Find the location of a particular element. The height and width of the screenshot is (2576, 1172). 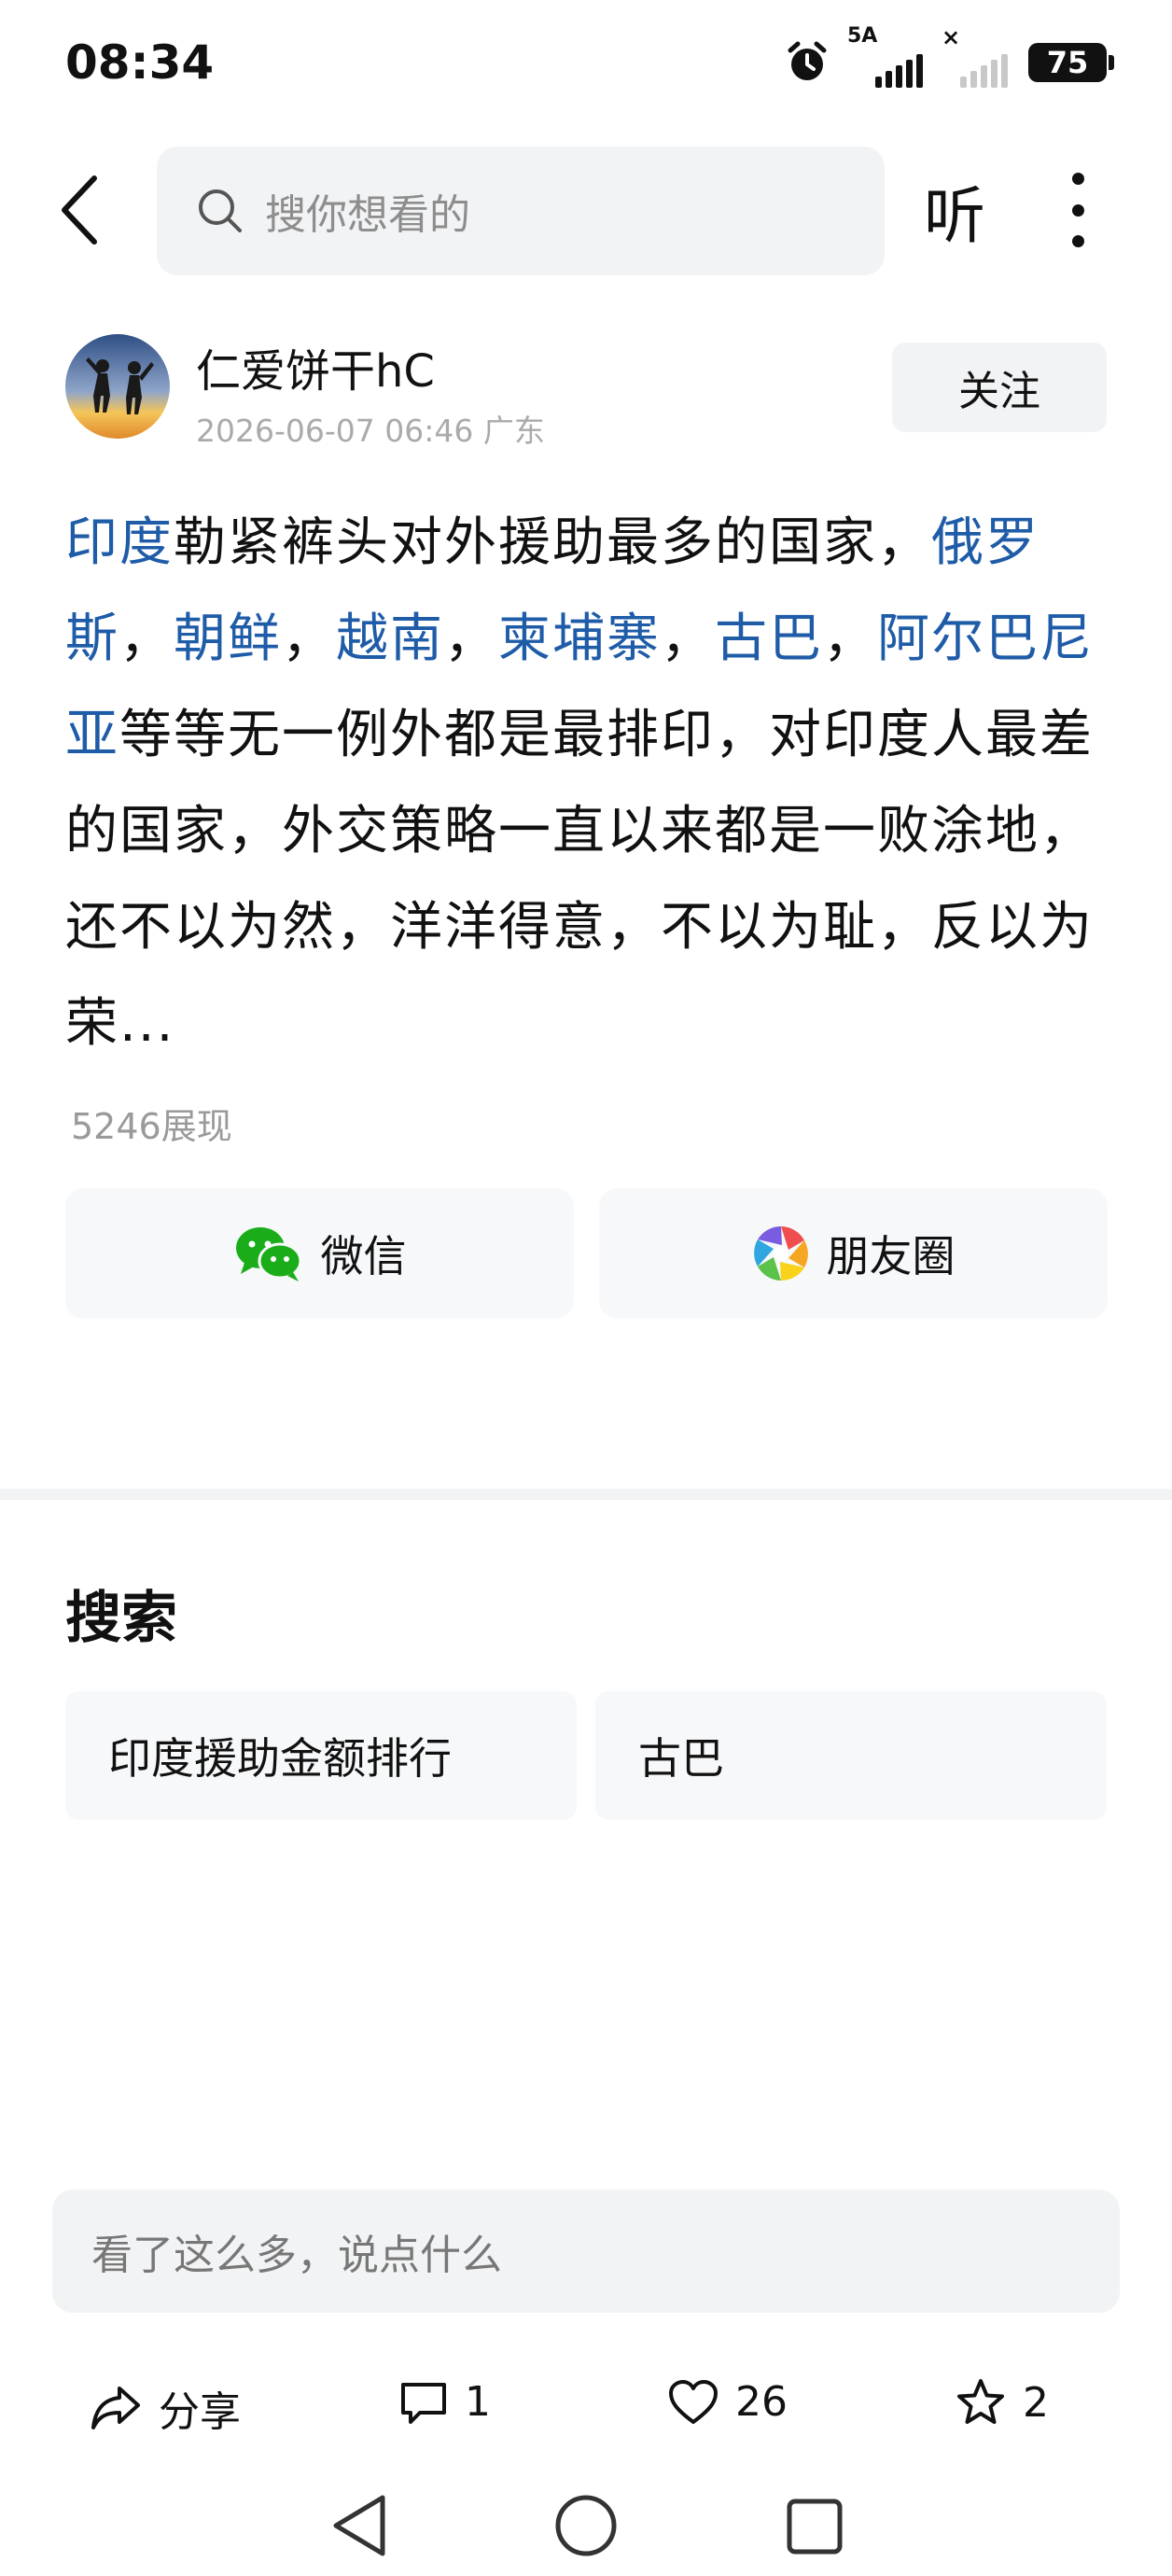

topic-link-vietnam: 越南 is located at coordinates (390, 639).